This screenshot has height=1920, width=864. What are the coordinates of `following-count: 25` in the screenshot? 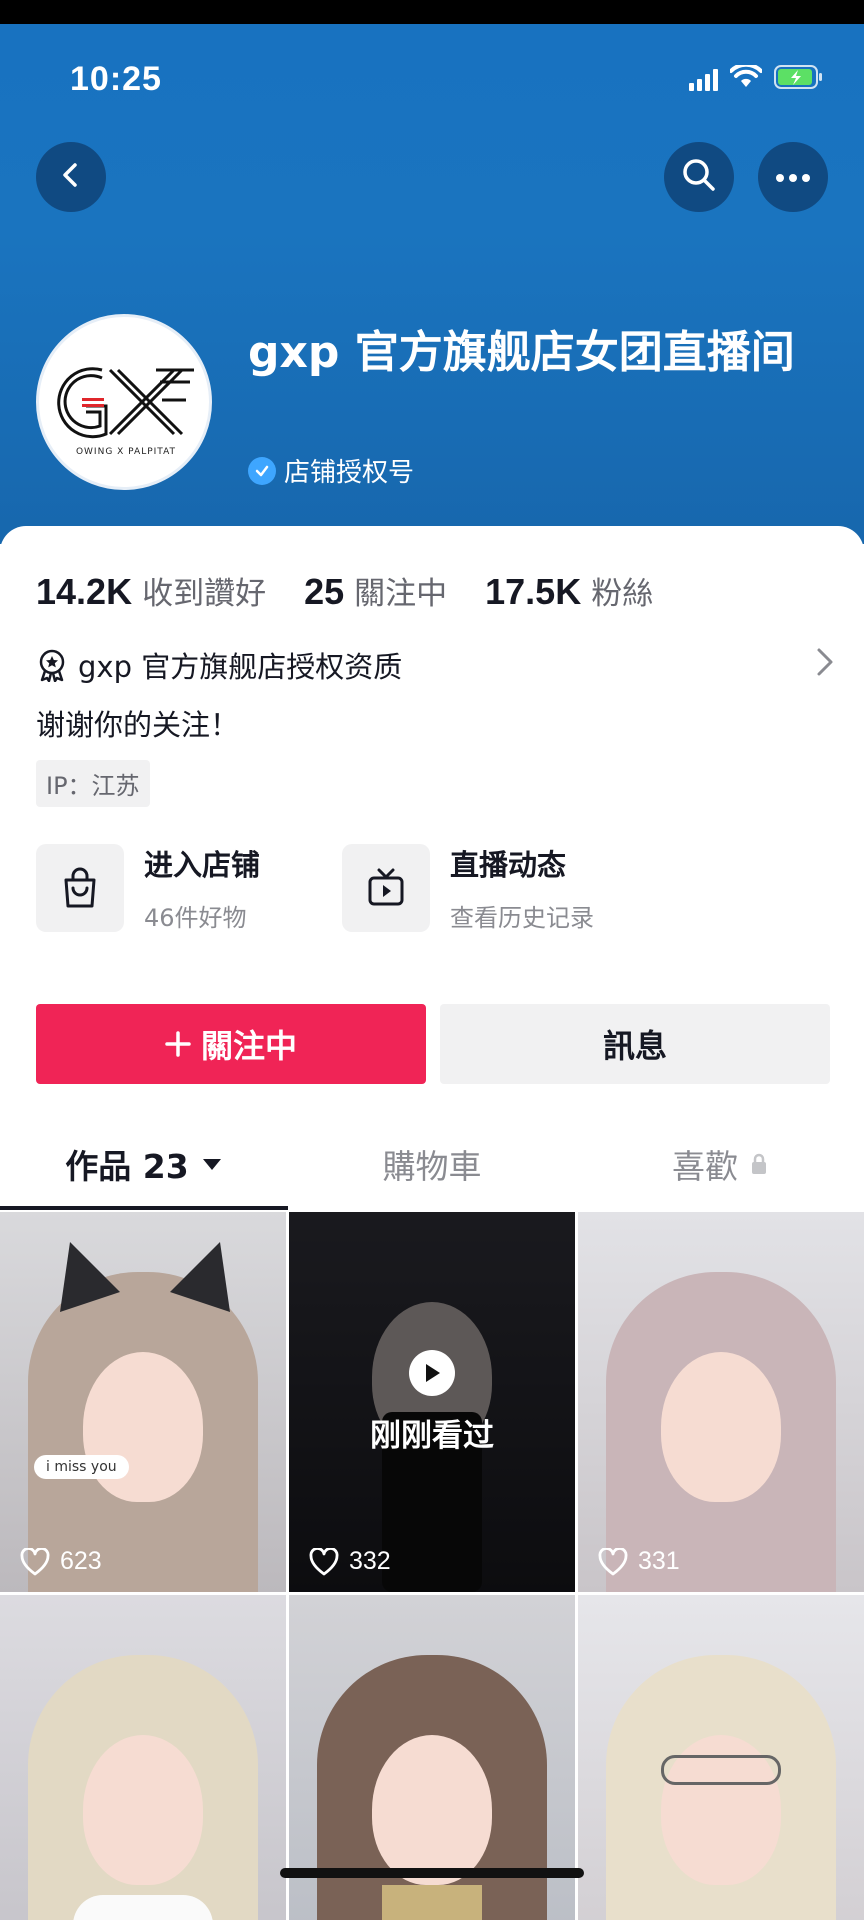 It's located at (324, 592).